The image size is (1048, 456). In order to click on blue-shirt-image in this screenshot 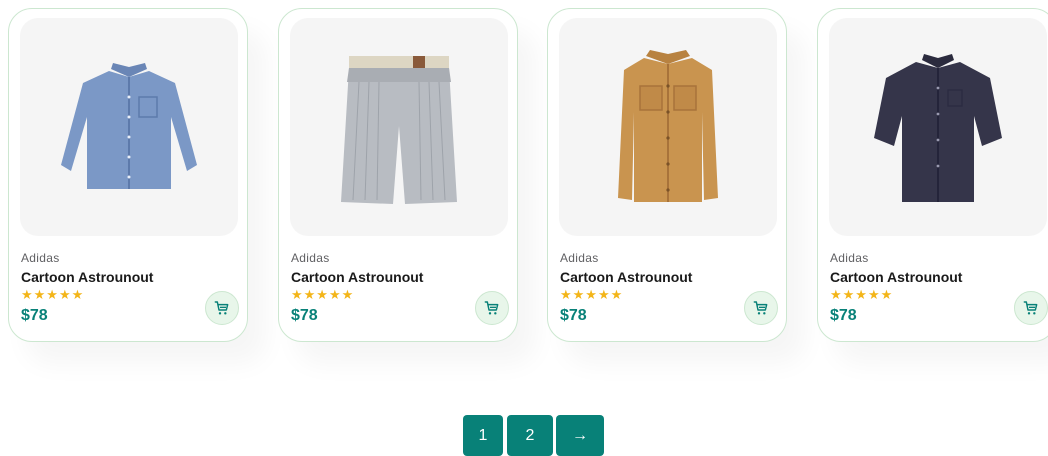, I will do `click(129, 126)`.